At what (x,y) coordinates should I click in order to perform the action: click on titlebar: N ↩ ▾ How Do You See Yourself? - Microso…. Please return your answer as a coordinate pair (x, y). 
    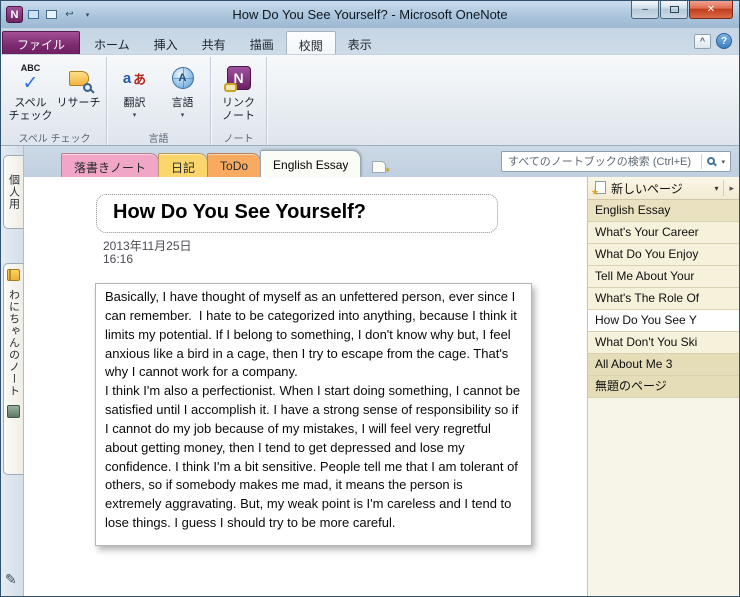
    Looking at the image, I should click on (370, 14).